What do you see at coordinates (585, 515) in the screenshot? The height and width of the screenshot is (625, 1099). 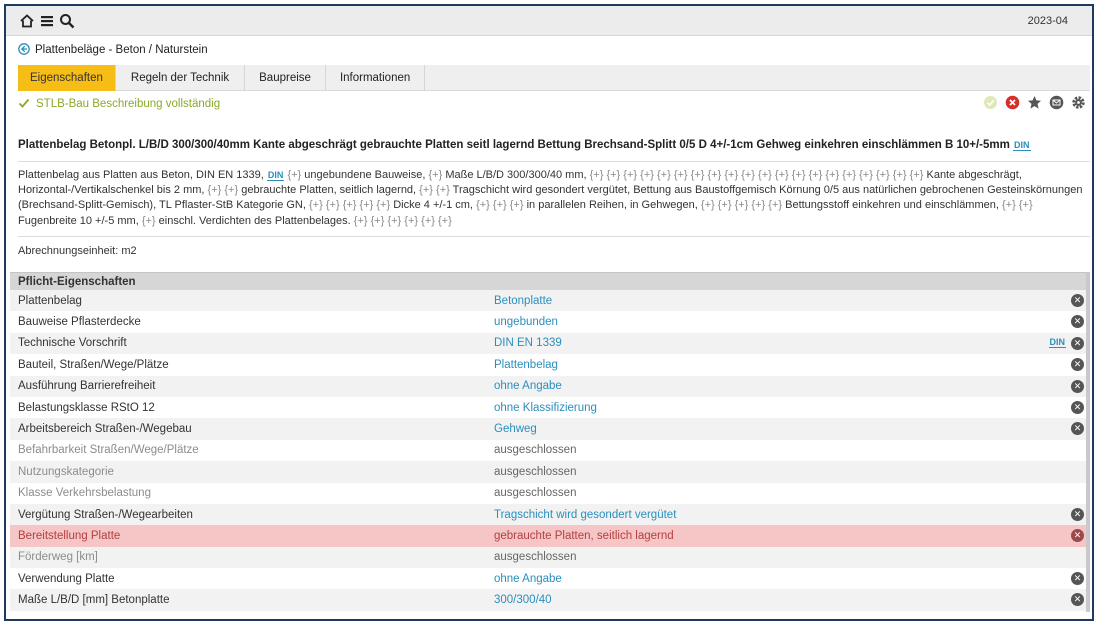 I see `property-value: Tragschicht wird gesondert vergütet` at bounding box center [585, 515].